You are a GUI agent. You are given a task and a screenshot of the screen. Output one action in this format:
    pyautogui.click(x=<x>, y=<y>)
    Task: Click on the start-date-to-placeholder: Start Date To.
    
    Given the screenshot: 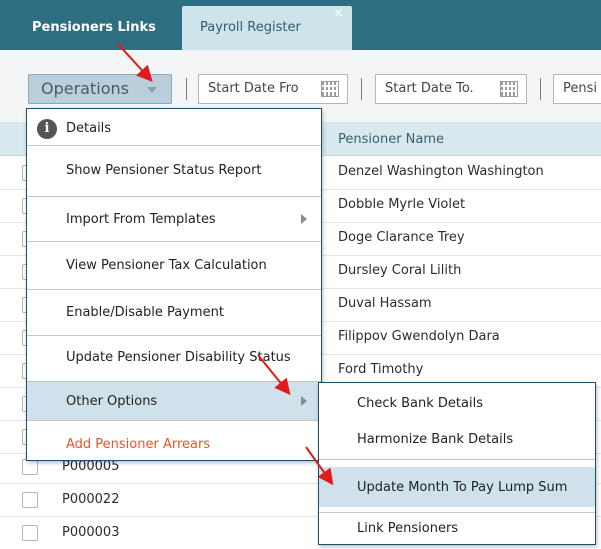 What is the action you would take?
    pyautogui.click(x=429, y=88)
    